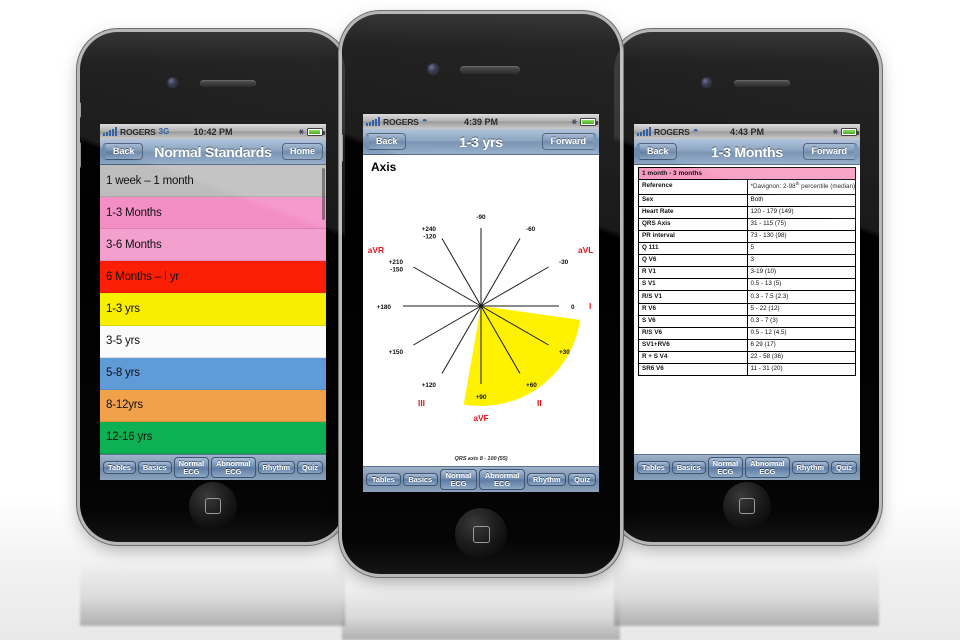 This screenshot has width=960, height=640. Describe the element at coordinates (124, 405) in the screenshot. I see `list-item-label: 8-12yrs` at that location.